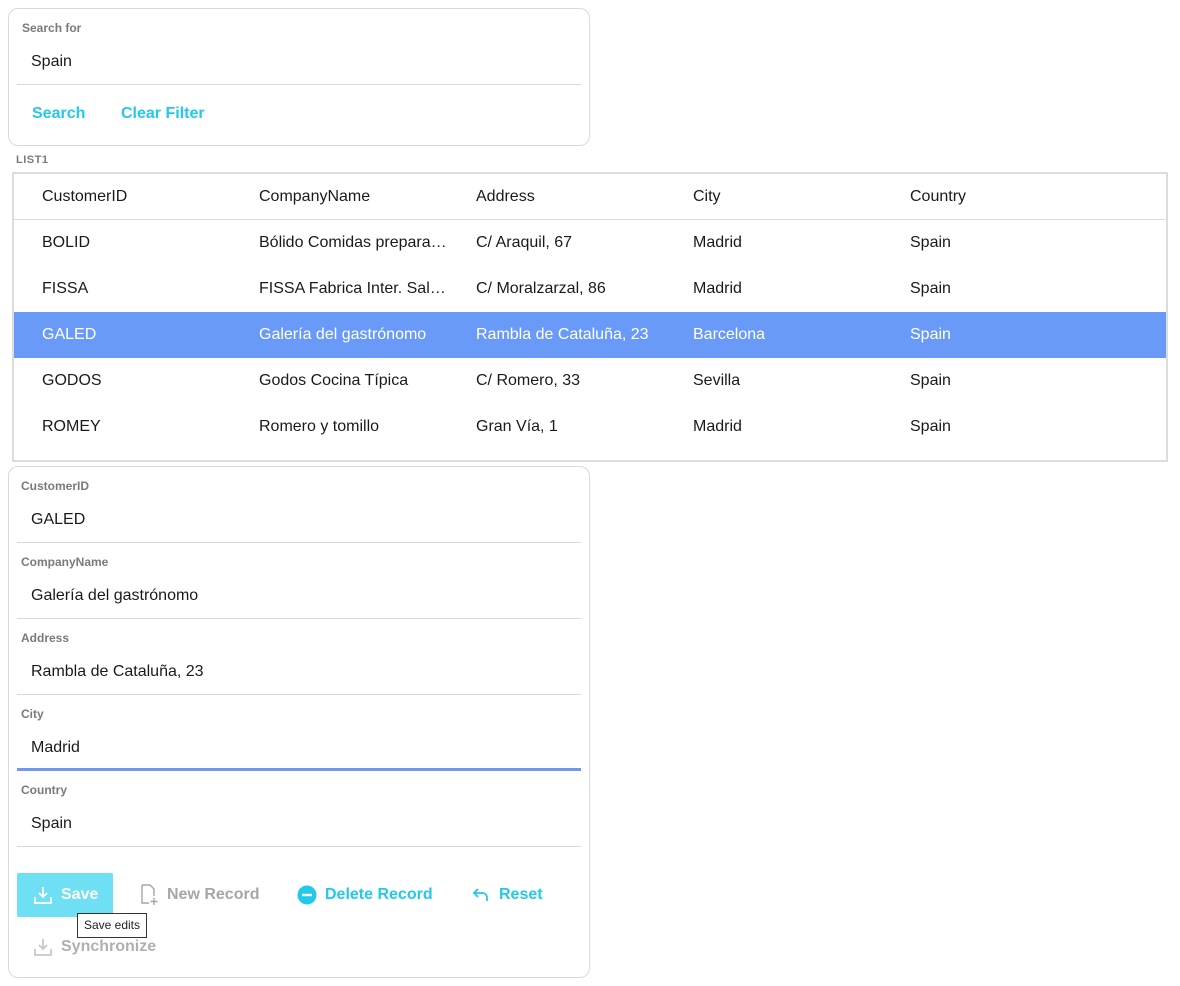  I want to click on customerid-label: CustomerID, so click(55, 486).